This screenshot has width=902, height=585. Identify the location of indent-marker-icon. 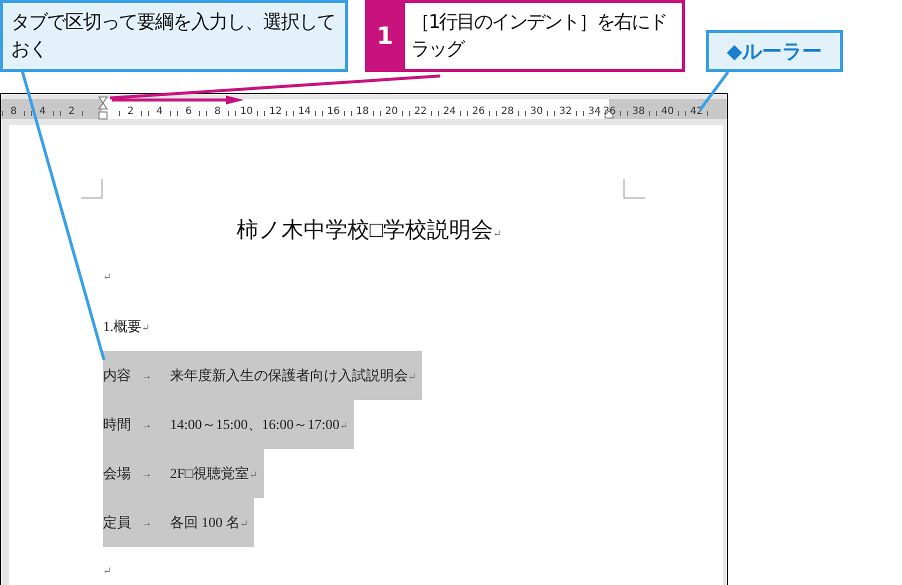
(103, 108).